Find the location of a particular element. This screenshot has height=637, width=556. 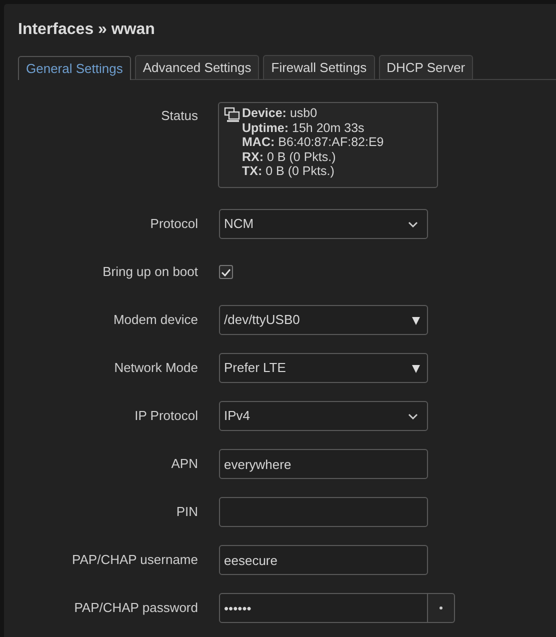

checkbox is located at coordinates (226, 272).